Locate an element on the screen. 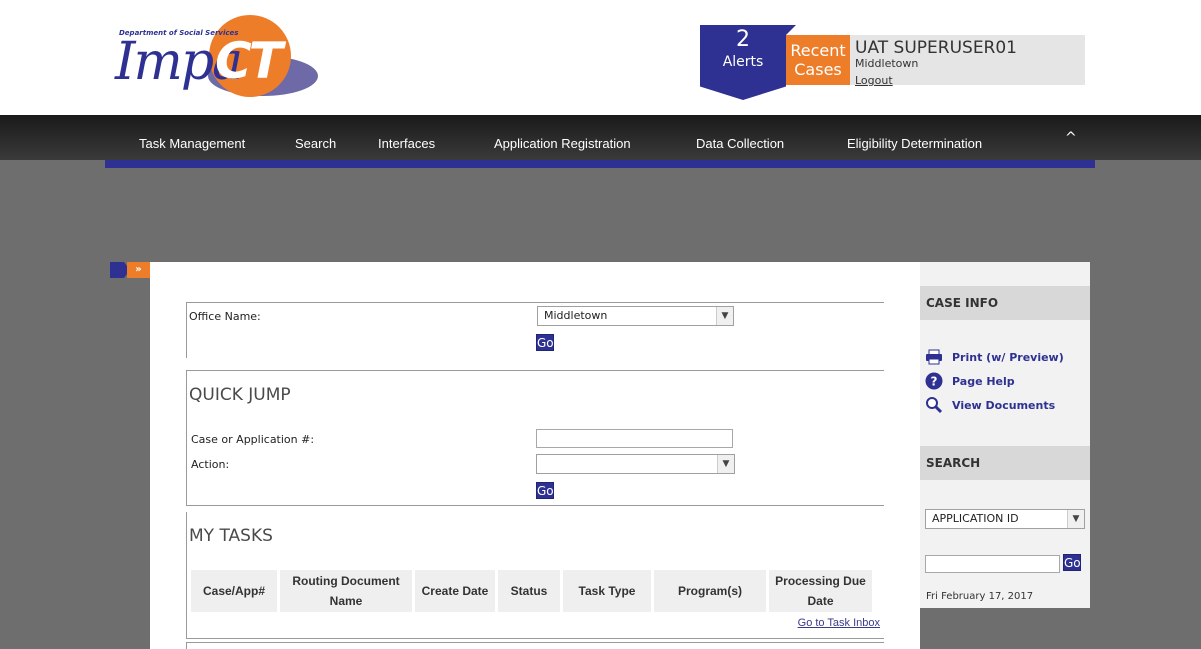  user-name: UAT SUPERUSER01 is located at coordinates (936, 48).